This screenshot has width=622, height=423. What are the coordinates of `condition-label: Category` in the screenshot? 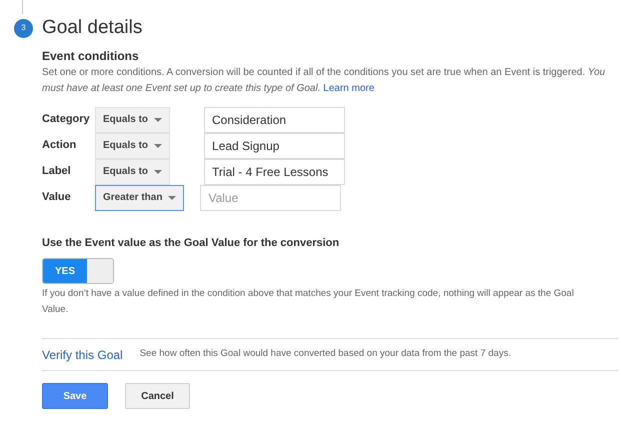 It's located at (66, 120).